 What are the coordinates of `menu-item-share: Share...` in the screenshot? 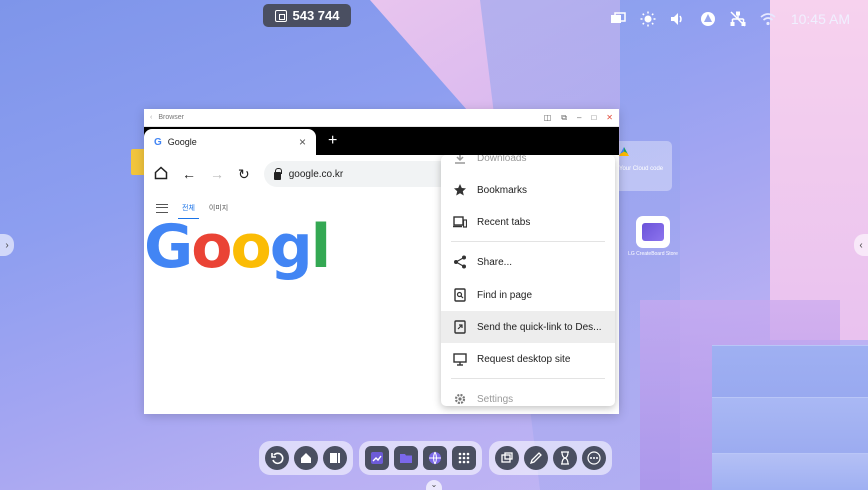 It's located at (528, 262).